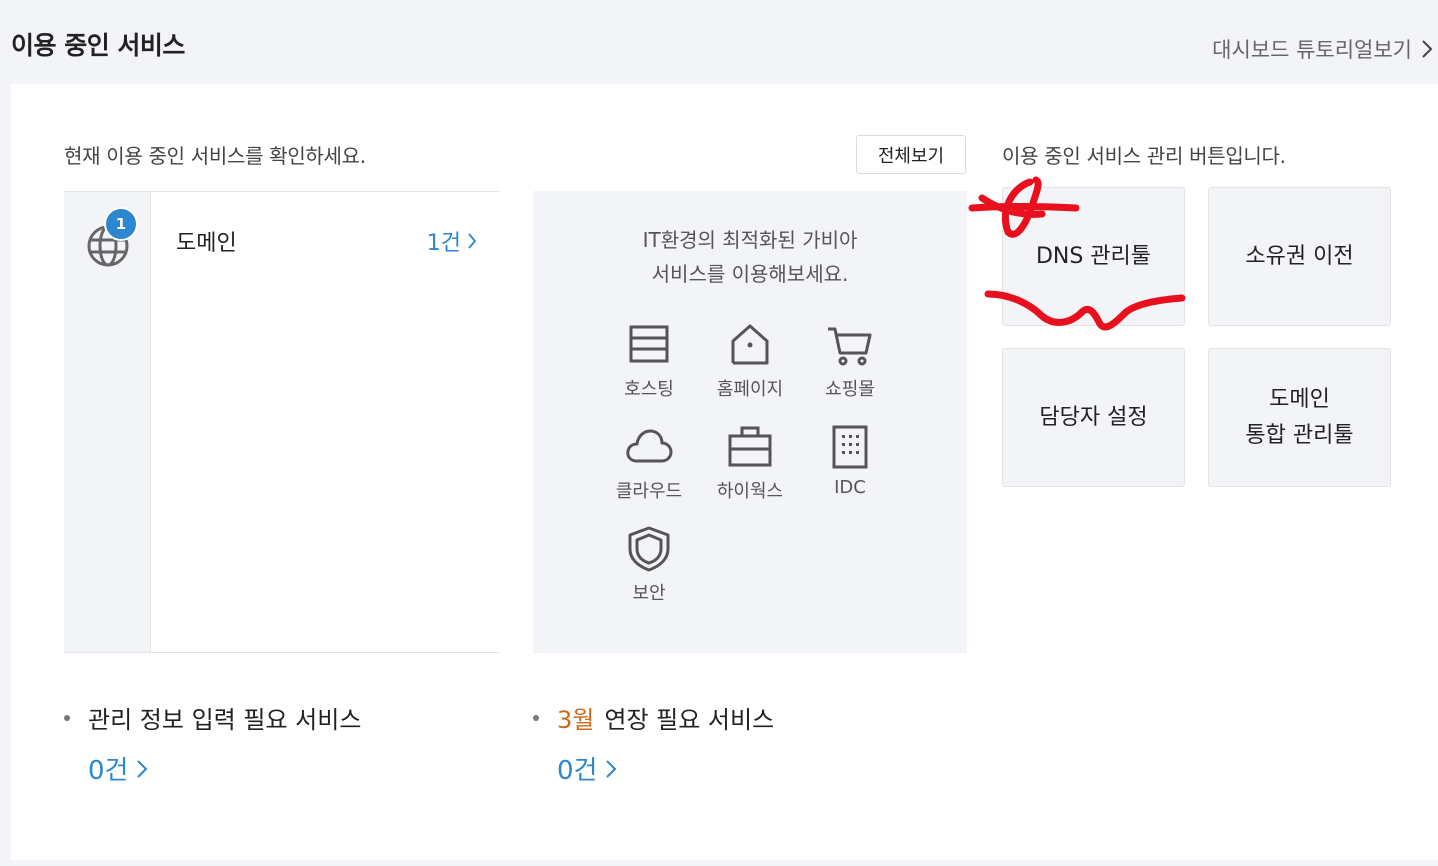  Describe the element at coordinates (750, 389) in the screenshot. I see `promo-item-label: 홈페이지` at that location.